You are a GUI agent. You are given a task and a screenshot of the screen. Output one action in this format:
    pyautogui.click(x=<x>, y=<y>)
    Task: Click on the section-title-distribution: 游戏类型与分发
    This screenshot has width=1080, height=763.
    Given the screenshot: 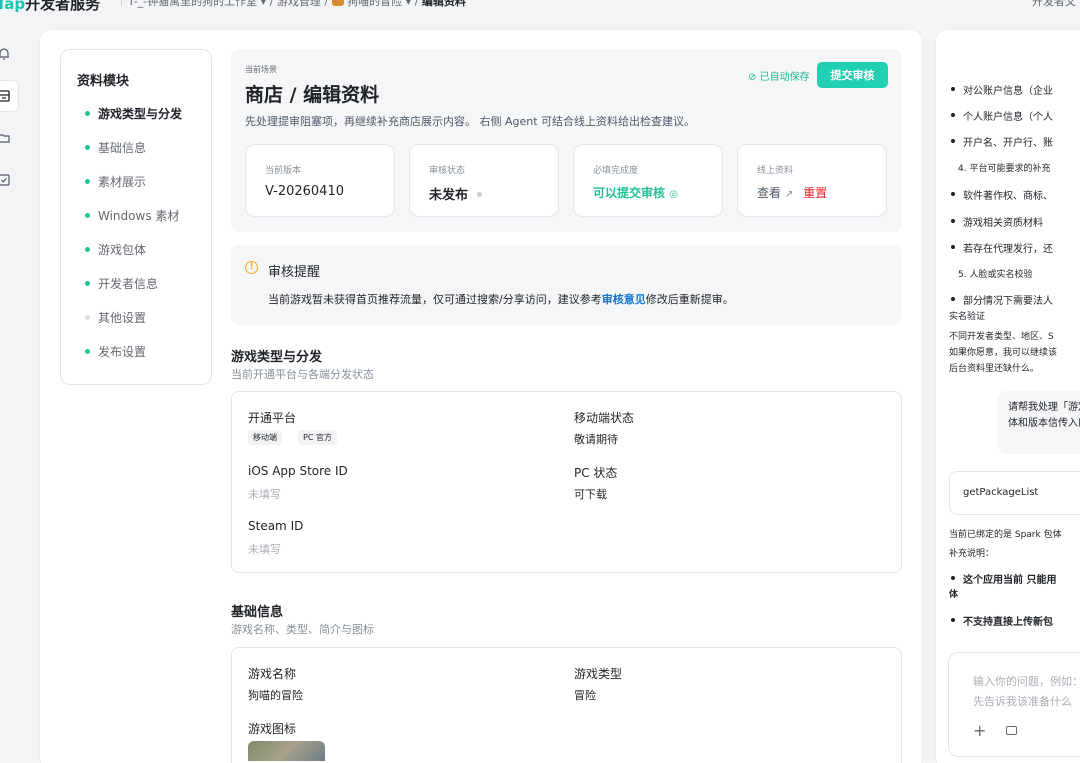 What is the action you would take?
    pyautogui.click(x=277, y=357)
    